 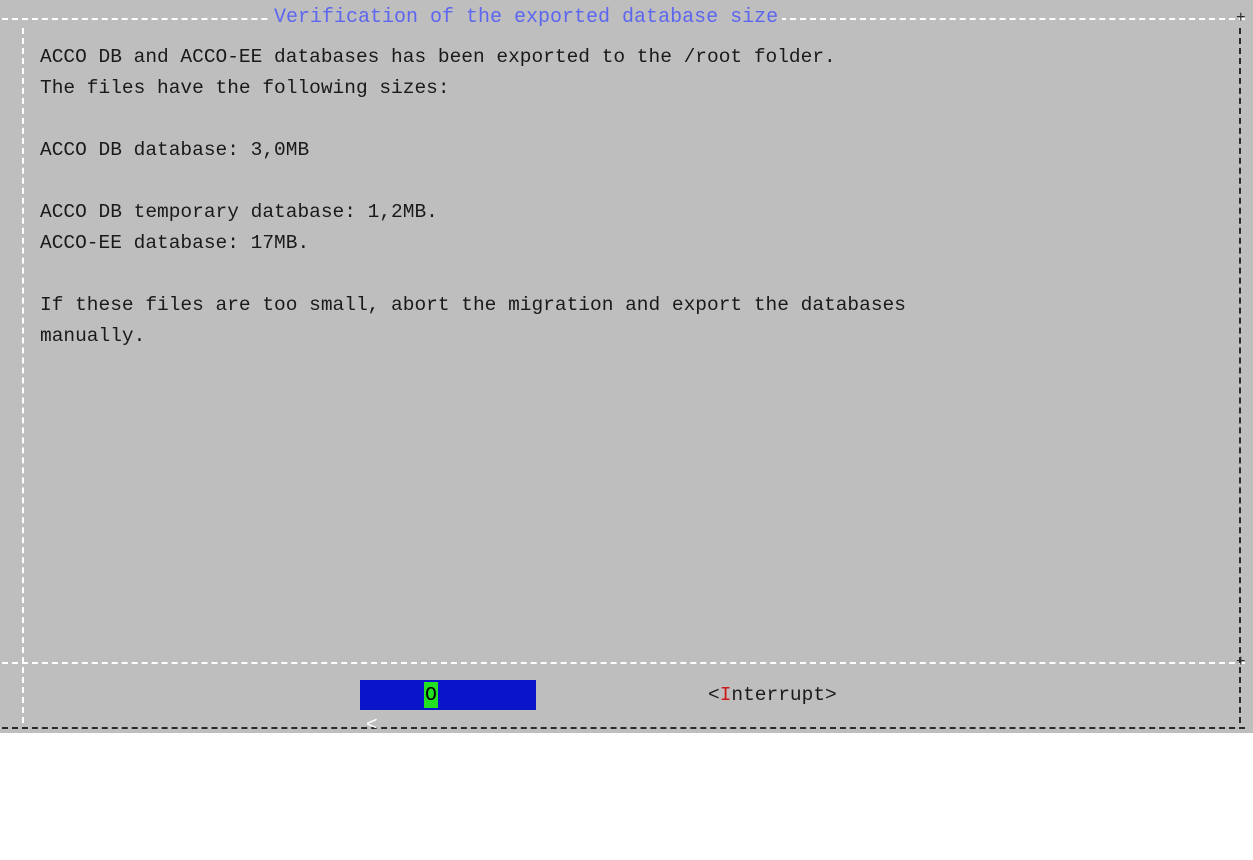 I want to click on left-border, so click(x=23, y=375).